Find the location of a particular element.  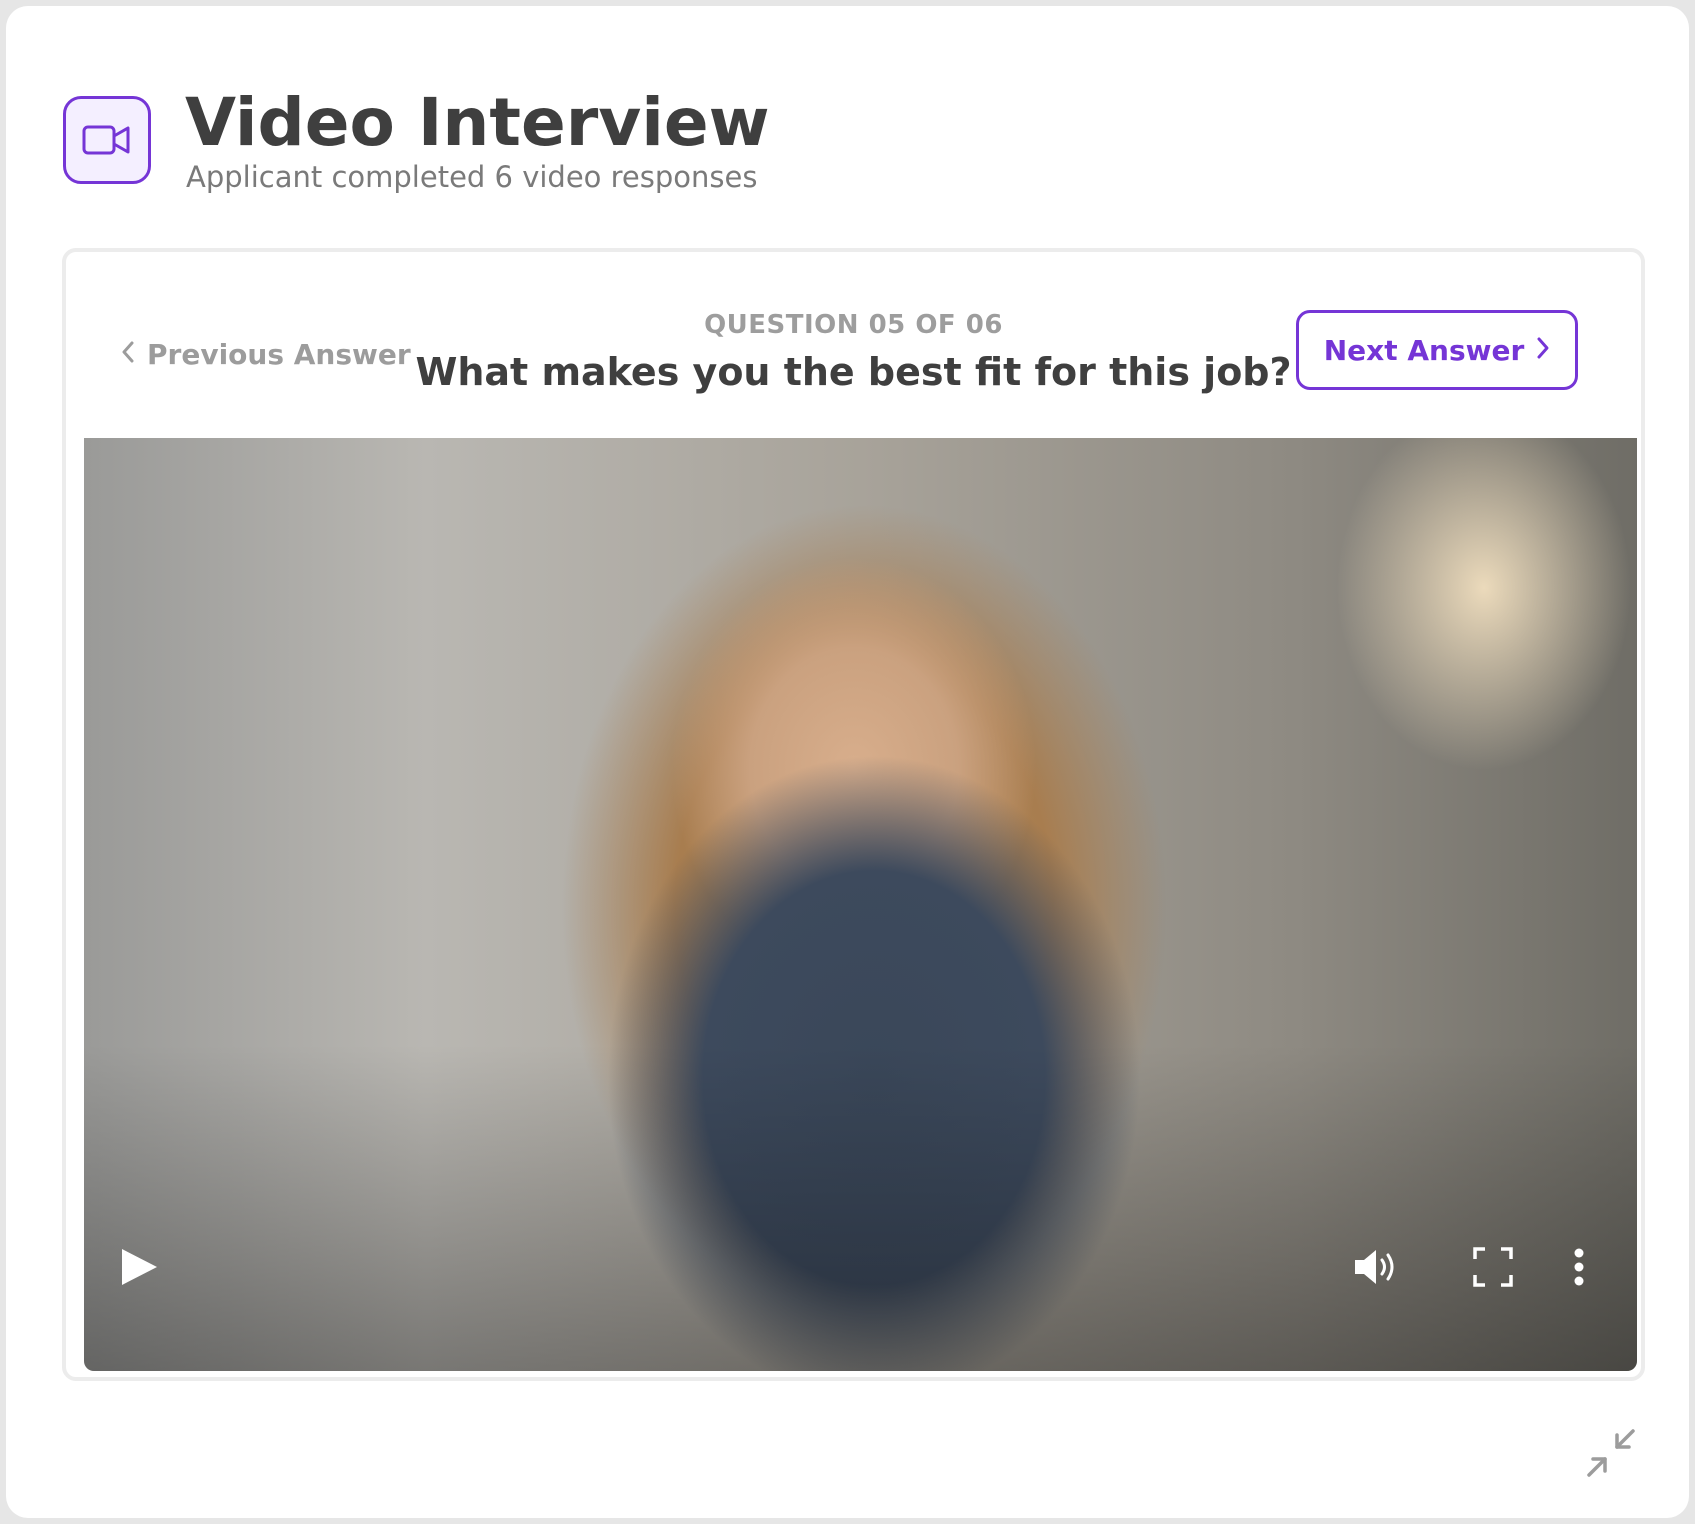

next-answer-button: Next Answer is located at coordinates (1437, 350).